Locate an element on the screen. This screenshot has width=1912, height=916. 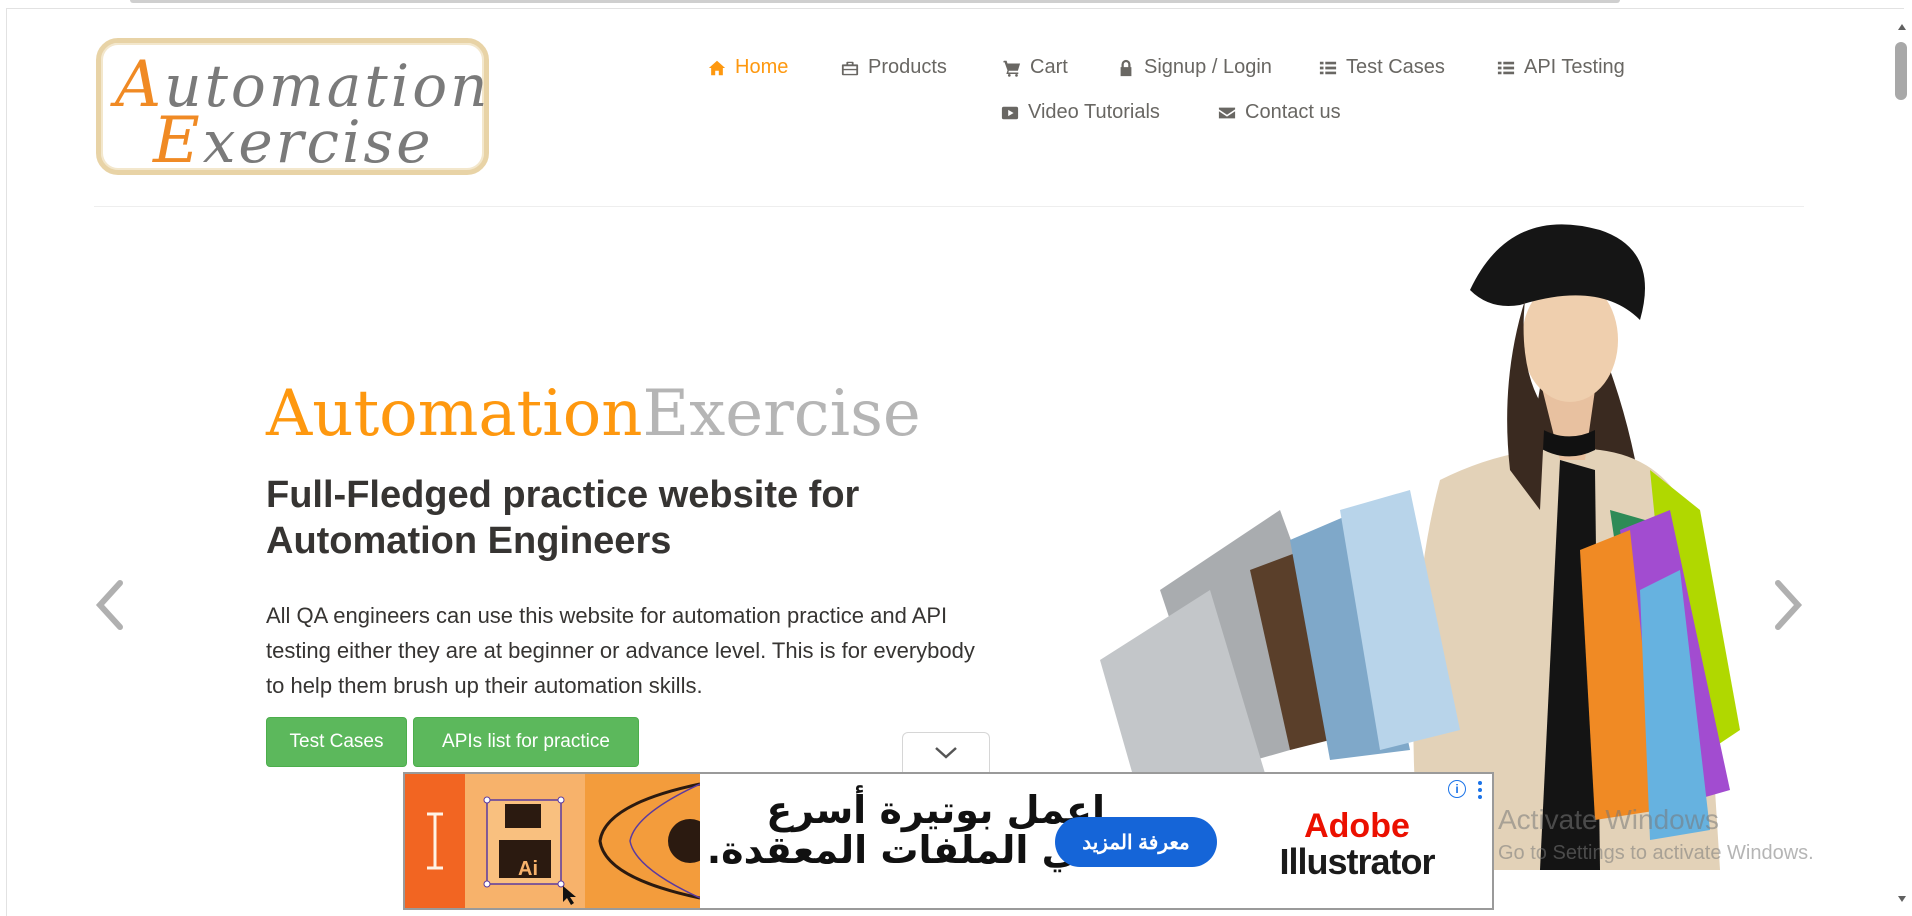
nav-signup-login: Signup / Login is located at coordinates (1194, 67).